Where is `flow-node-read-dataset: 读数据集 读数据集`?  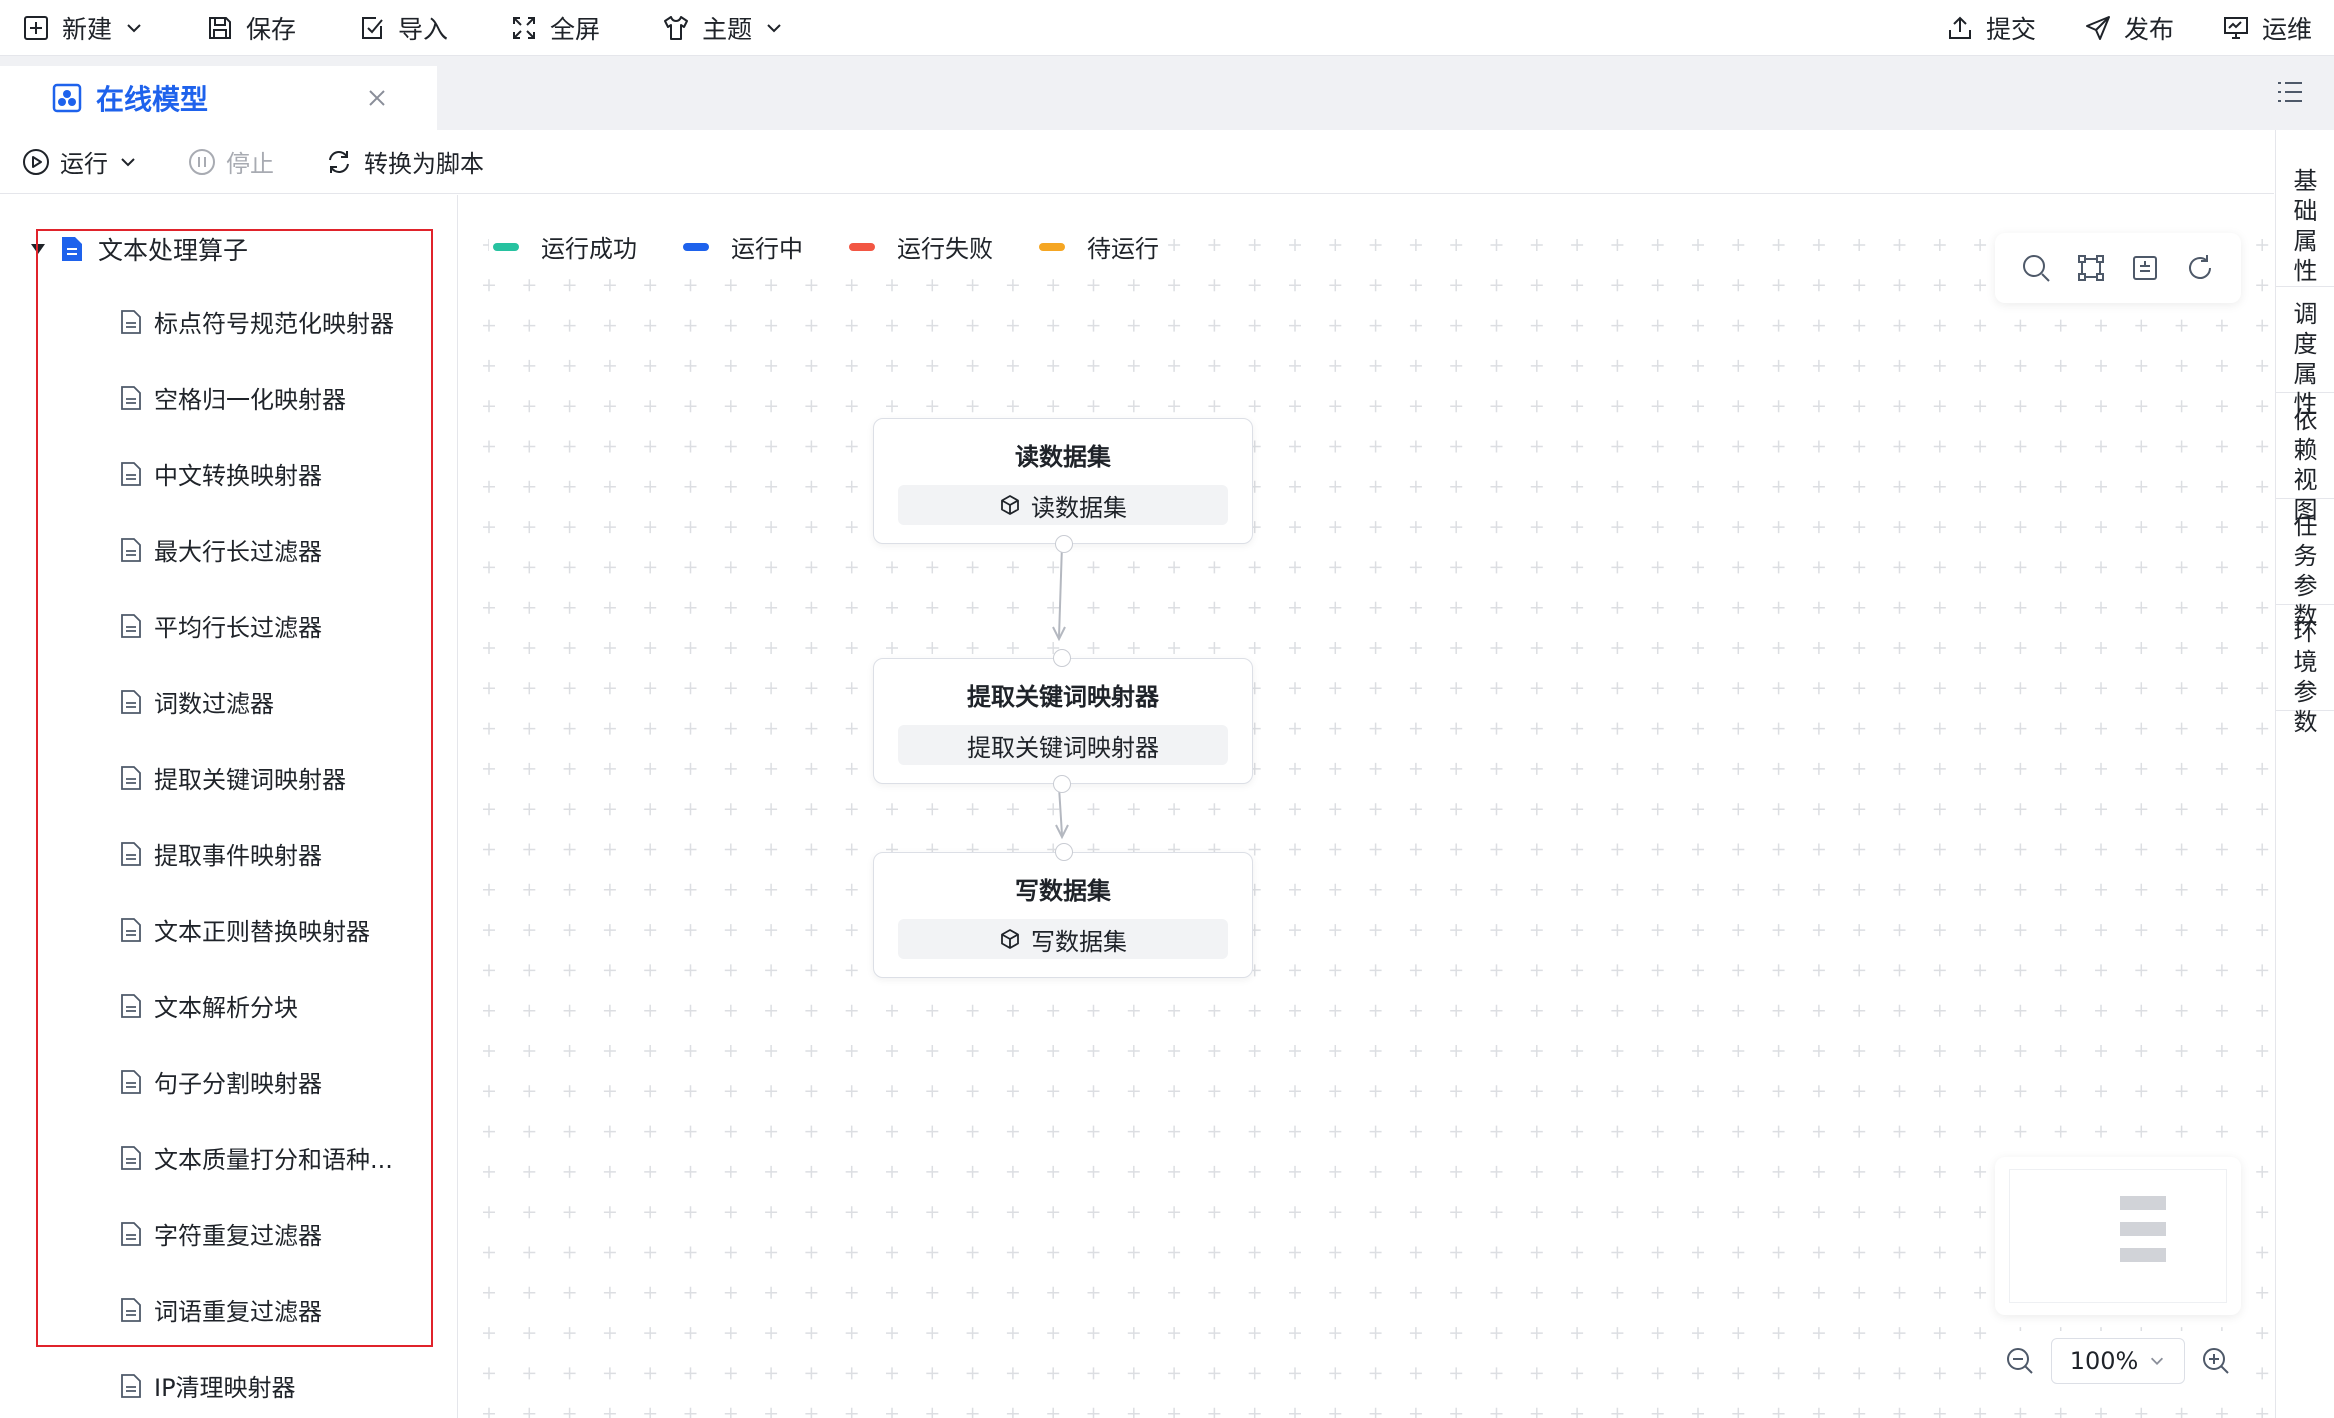
flow-node-read-dataset: 读数据集 读数据集 is located at coordinates (1063, 485).